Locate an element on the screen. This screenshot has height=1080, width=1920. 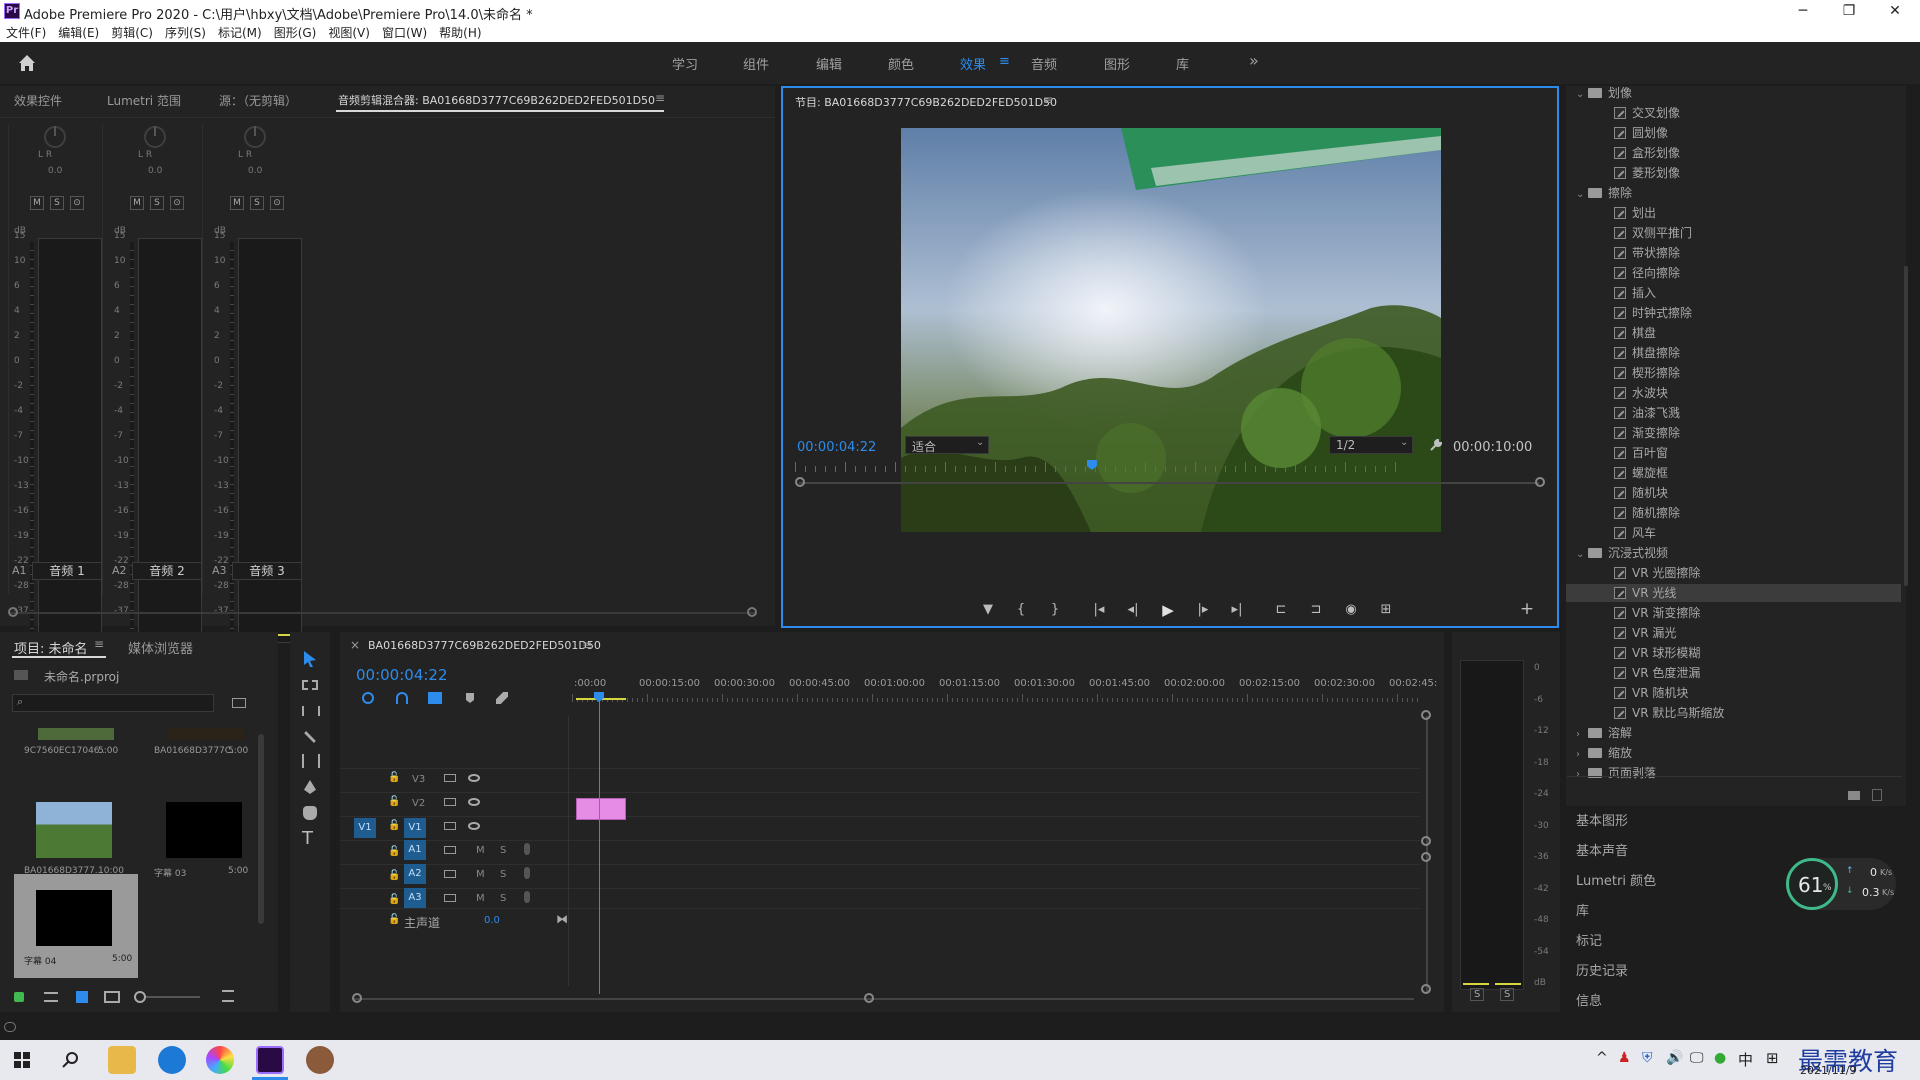
panel-lumetri-color: Lumetri 颜色 is located at coordinates (1616, 879).